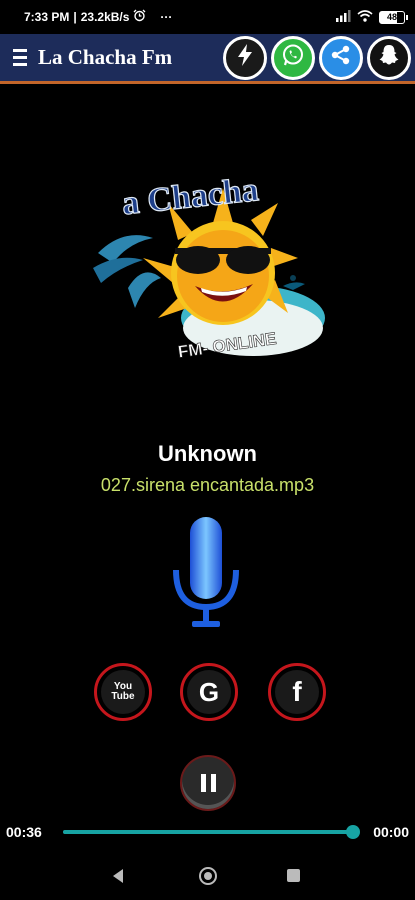 Image resolution: width=415 pixels, height=900 pixels. I want to click on google-label: G, so click(209, 691).